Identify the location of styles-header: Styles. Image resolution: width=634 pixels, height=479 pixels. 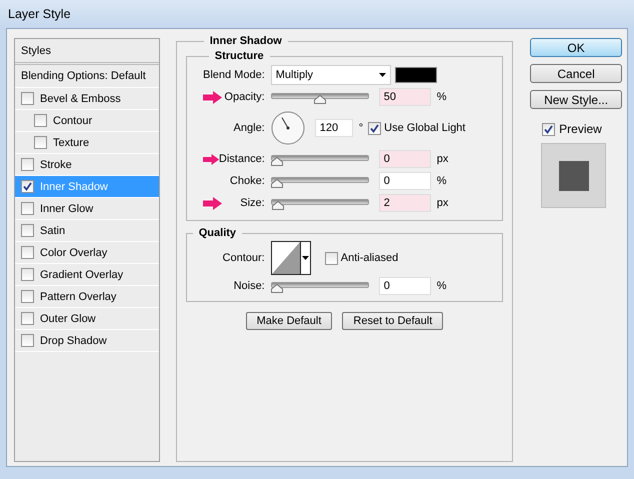
(87, 52).